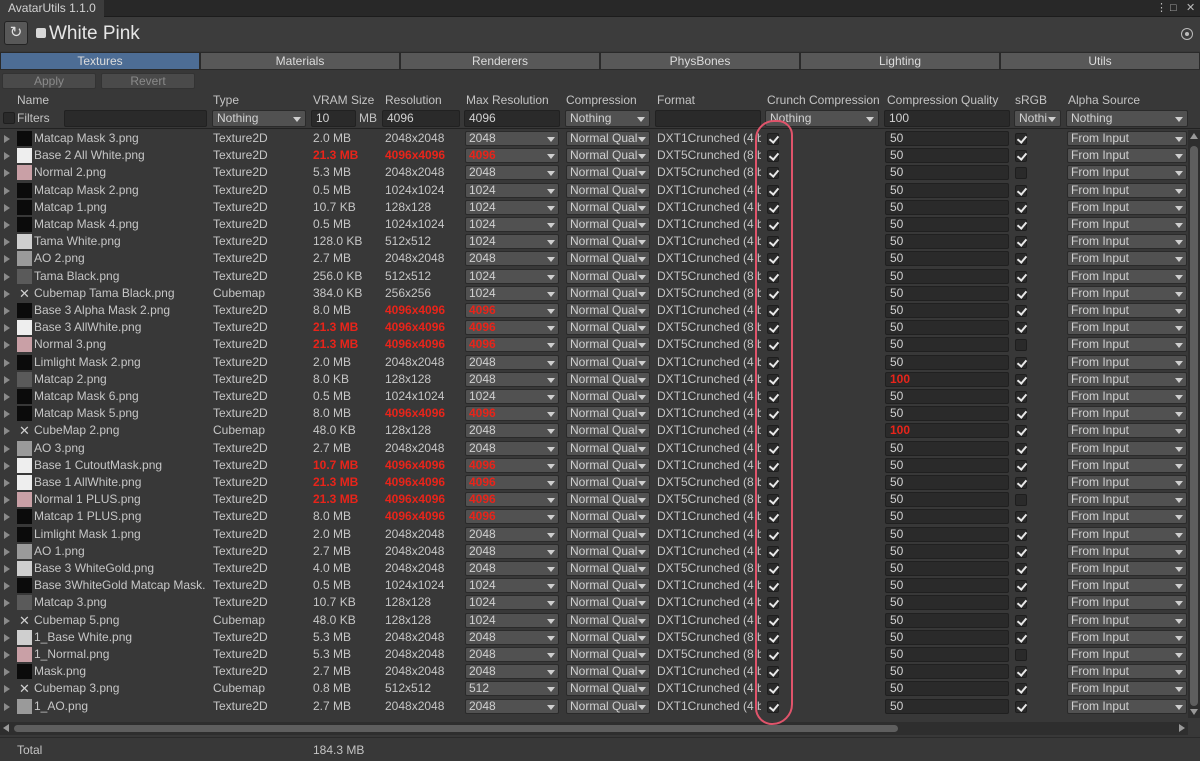  What do you see at coordinates (942, 100) in the screenshot?
I see `column-header-quality: Compression Quality` at bounding box center [942, 100].